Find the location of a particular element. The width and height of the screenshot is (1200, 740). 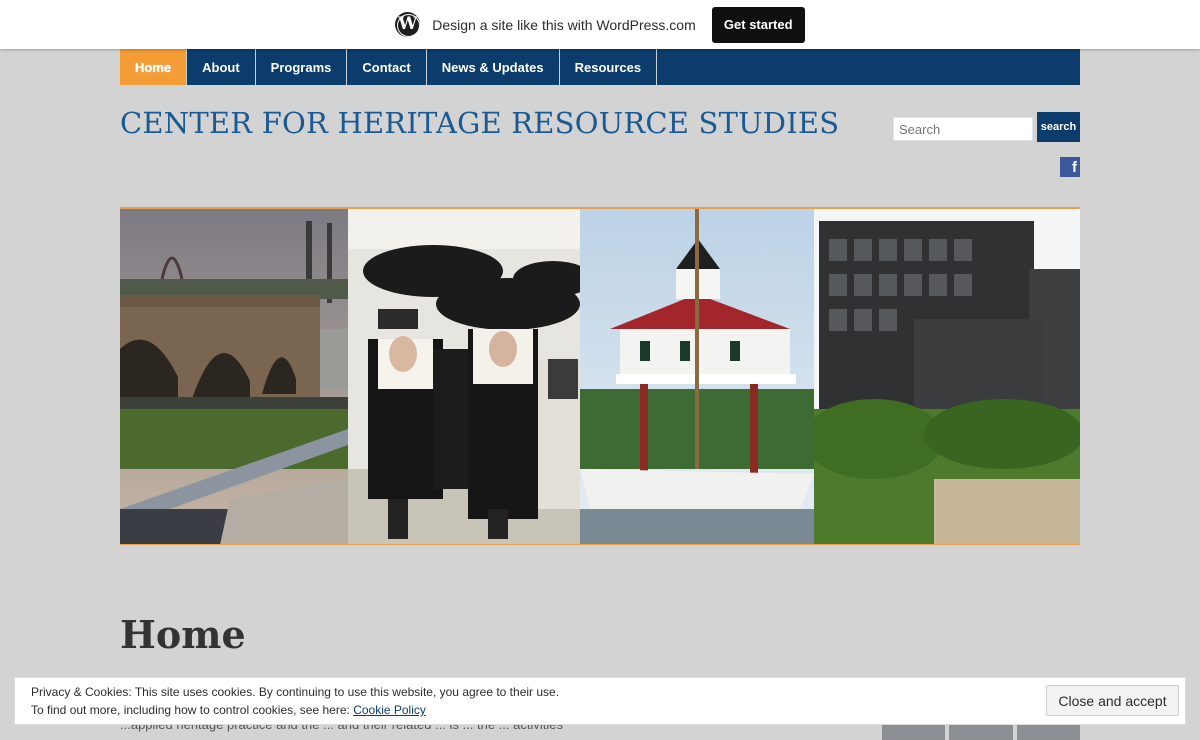

get-started-button: Get started is located at coordinates (758, 24).